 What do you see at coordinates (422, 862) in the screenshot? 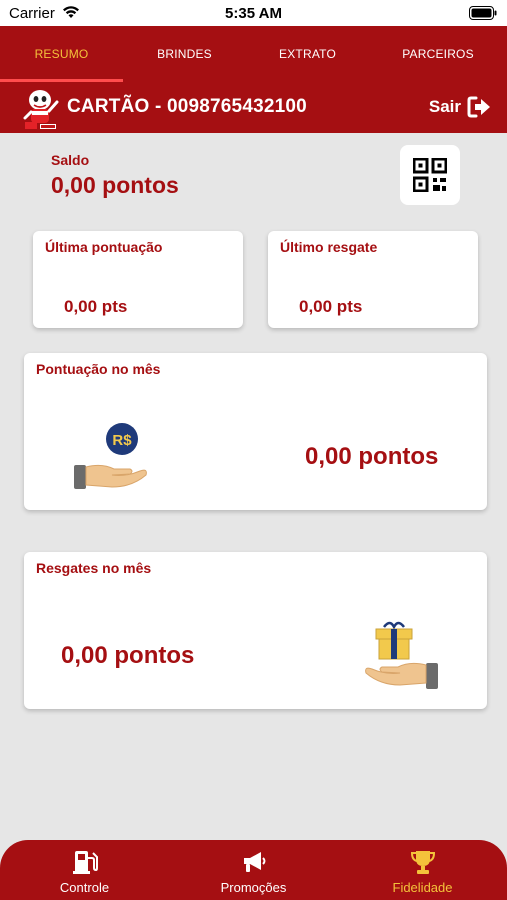
I see `trophy-icon` at bounding box center [422, 862].